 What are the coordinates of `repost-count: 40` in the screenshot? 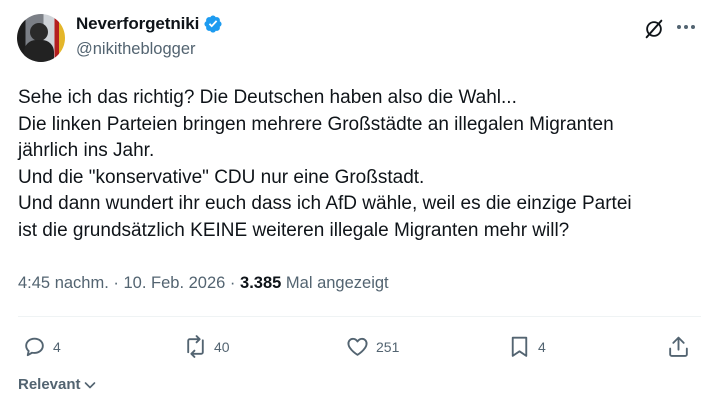 It's located at (222, 346).